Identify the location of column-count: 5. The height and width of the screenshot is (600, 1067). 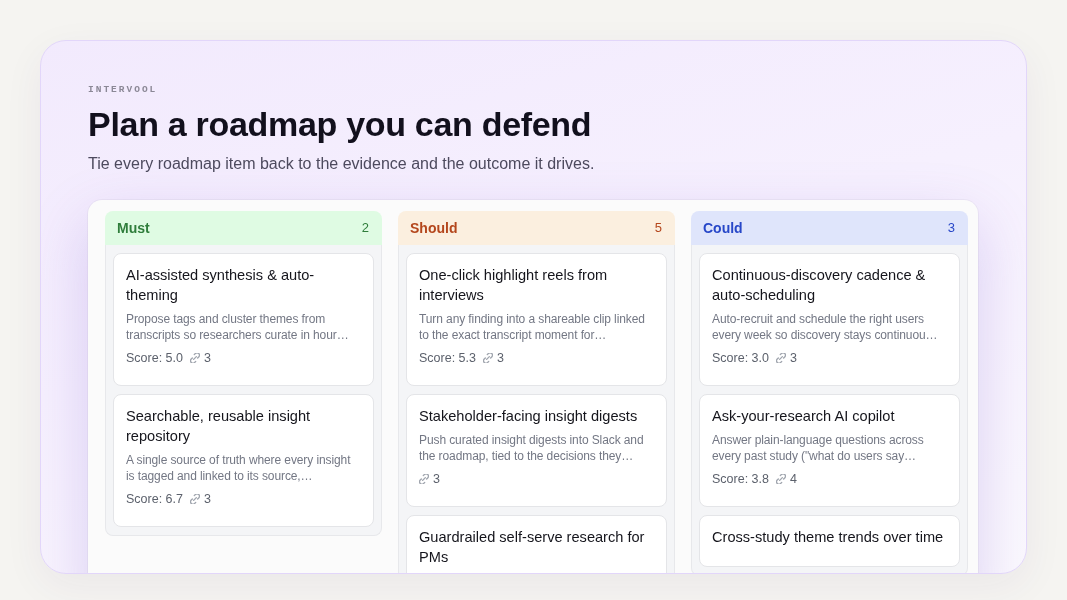
(658, 228).